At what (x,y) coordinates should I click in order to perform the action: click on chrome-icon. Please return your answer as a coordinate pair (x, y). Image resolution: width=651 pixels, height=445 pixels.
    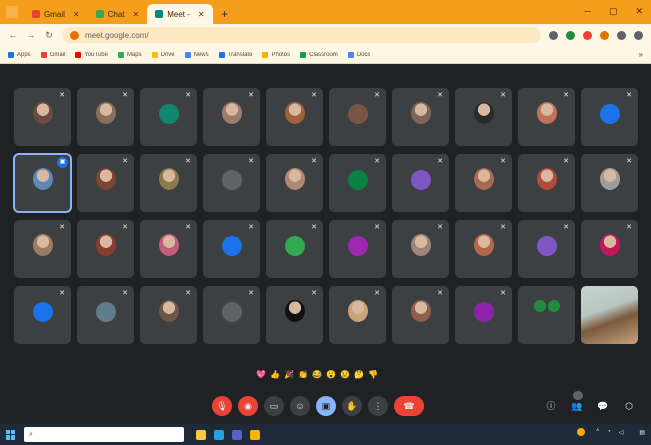
    Looking at the image, I should click on (255, 434).